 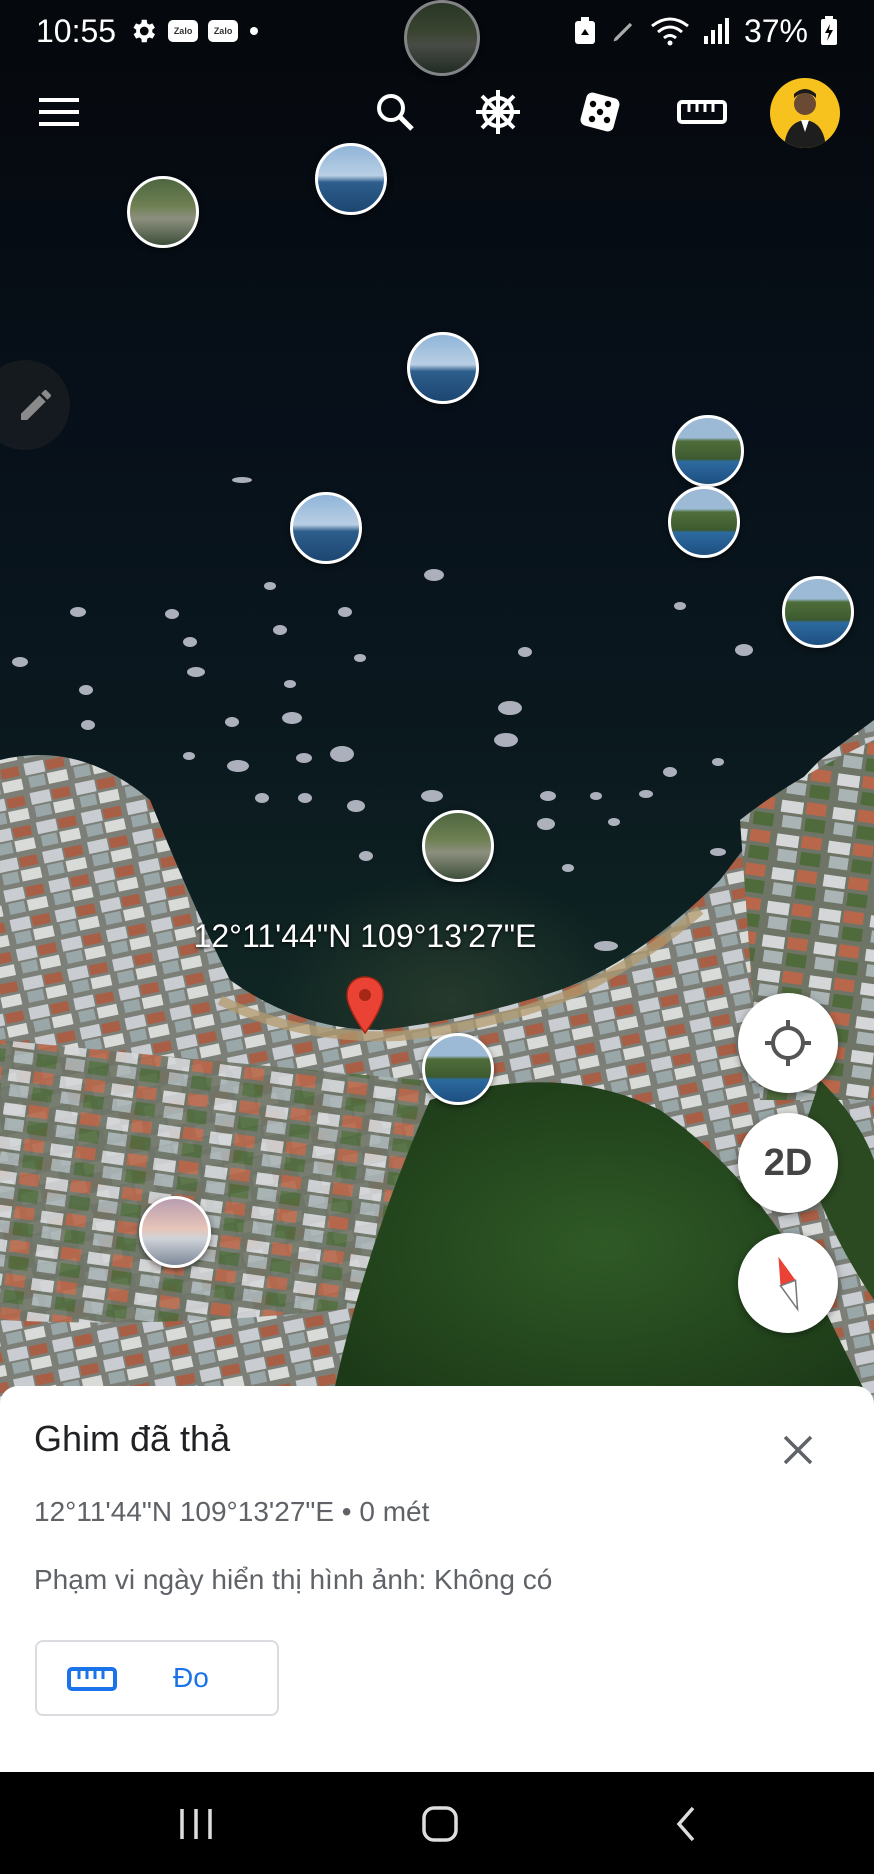 What do you see at coordinates (76, 30) in the screenshot?
I see `status-time: 10:55` at bounding box center [76, 30].